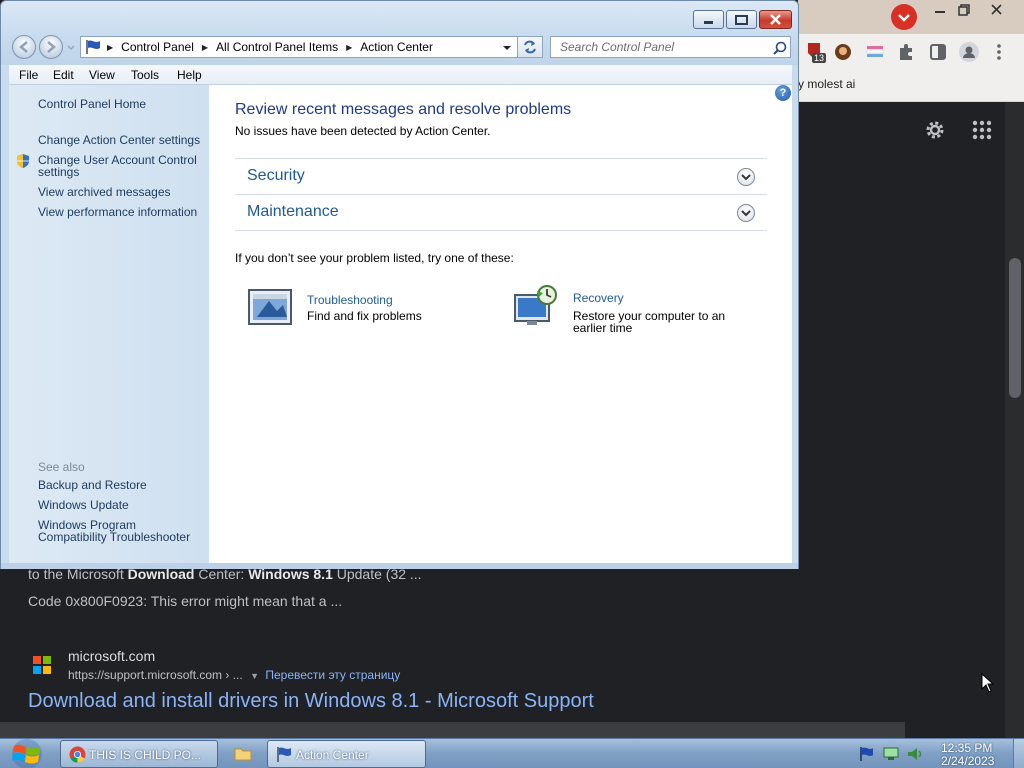 This screenshot has height=768, width=1024. Describe the element at coordinates (61, 467) in the screenshot. I see `see-also-heading: See also` at that location.